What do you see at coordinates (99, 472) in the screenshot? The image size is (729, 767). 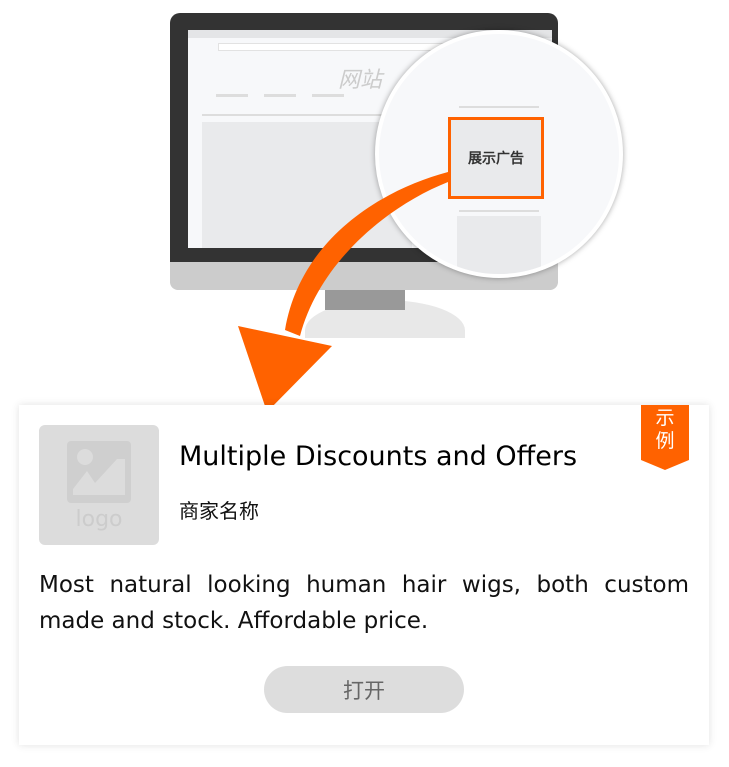 I see `image-icon` at bounding box center [99, 472].